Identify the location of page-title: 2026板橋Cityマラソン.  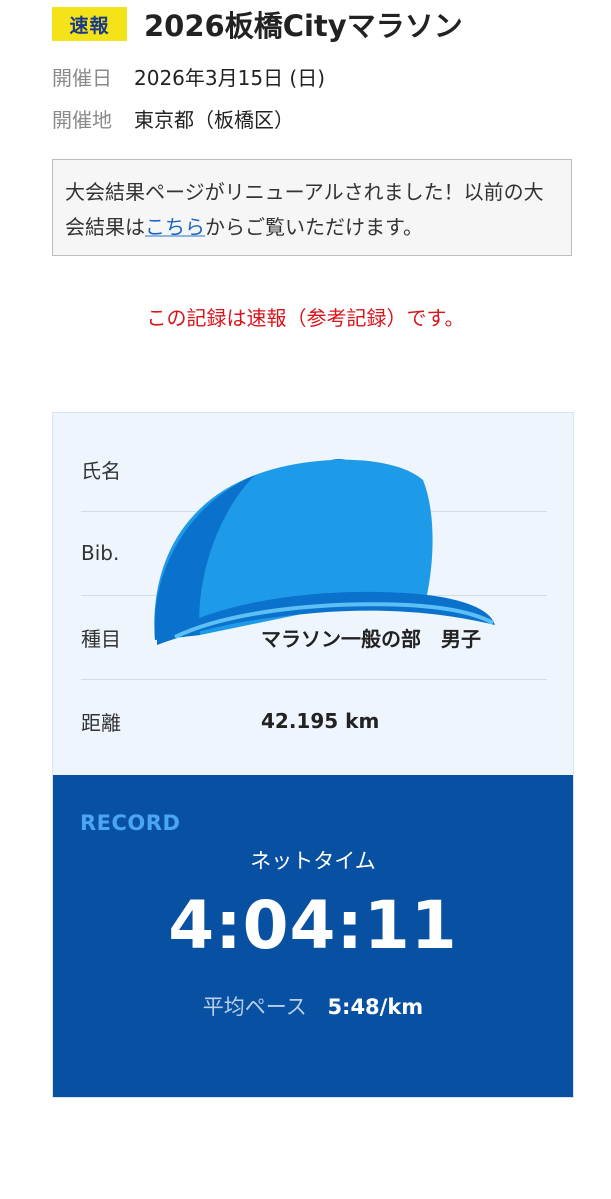
(303, 26).